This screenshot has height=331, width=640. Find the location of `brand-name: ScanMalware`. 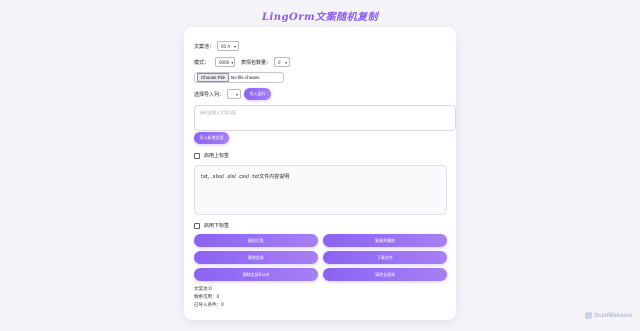

brand-name: ScanMalware is located at coordinates (612, 315).